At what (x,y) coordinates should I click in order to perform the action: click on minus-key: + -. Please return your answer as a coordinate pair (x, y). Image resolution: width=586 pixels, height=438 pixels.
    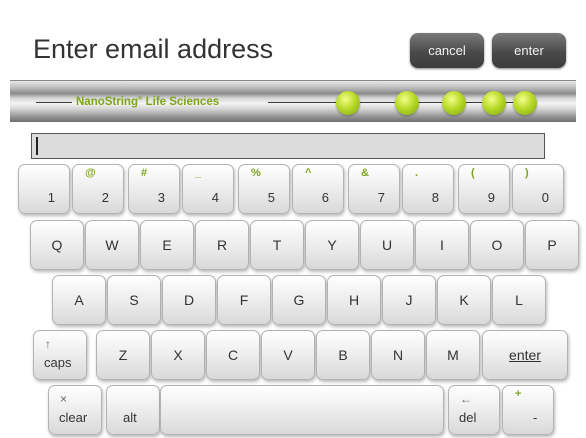
    Looking at the image, I should click on (528, 410).